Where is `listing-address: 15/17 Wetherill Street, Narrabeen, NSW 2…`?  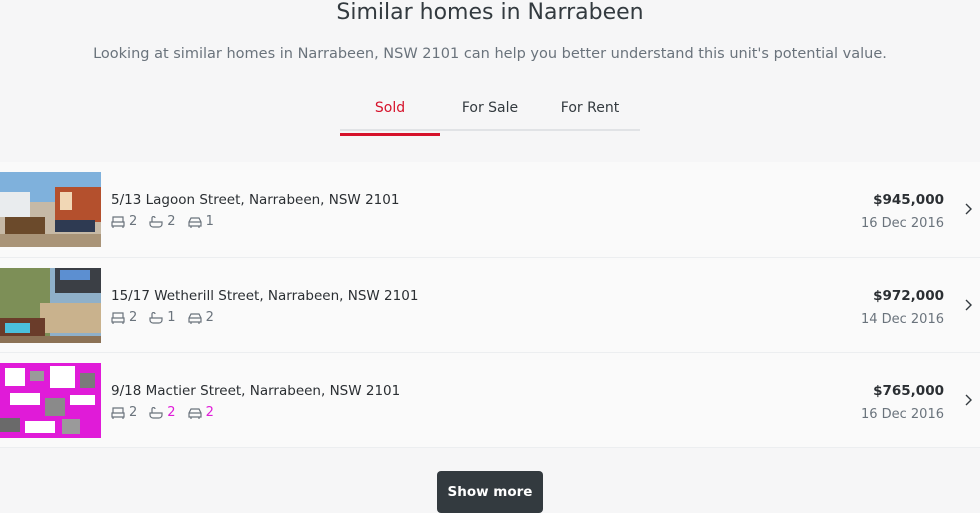
listing-address: 15/17 Wetherill Street, Narrabeen, NSW 2… is located at coordinates (265, 296).